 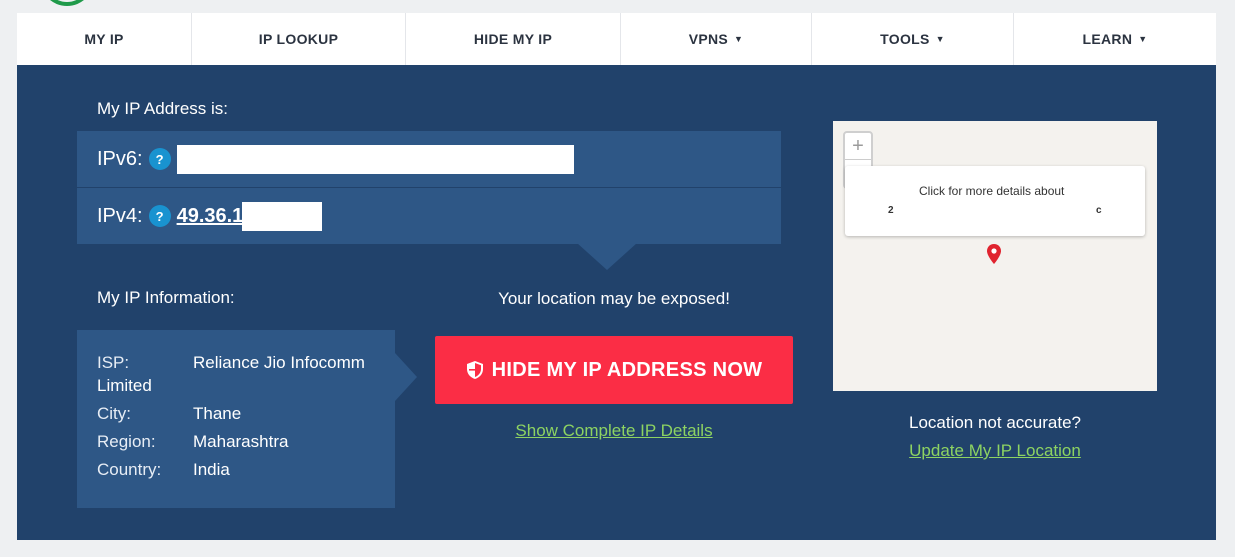 I want to click on city-label: City:, so click(x=114, y=413).